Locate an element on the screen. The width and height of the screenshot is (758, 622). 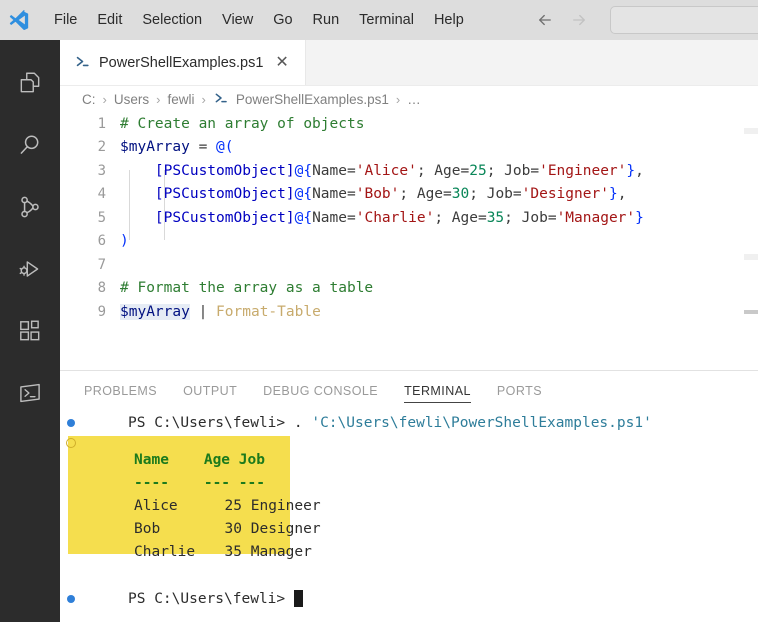
output-cell-age: 35 is located at coordinates (233, 551).